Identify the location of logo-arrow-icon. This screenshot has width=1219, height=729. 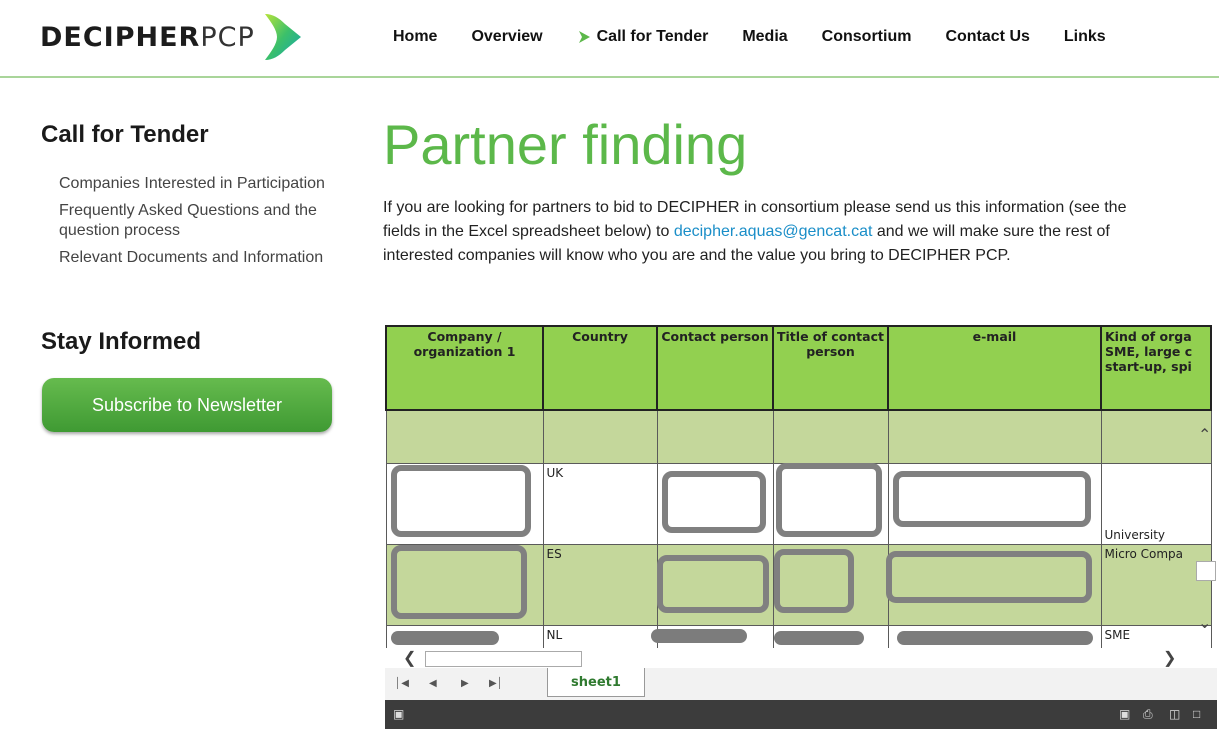
(282, 37).